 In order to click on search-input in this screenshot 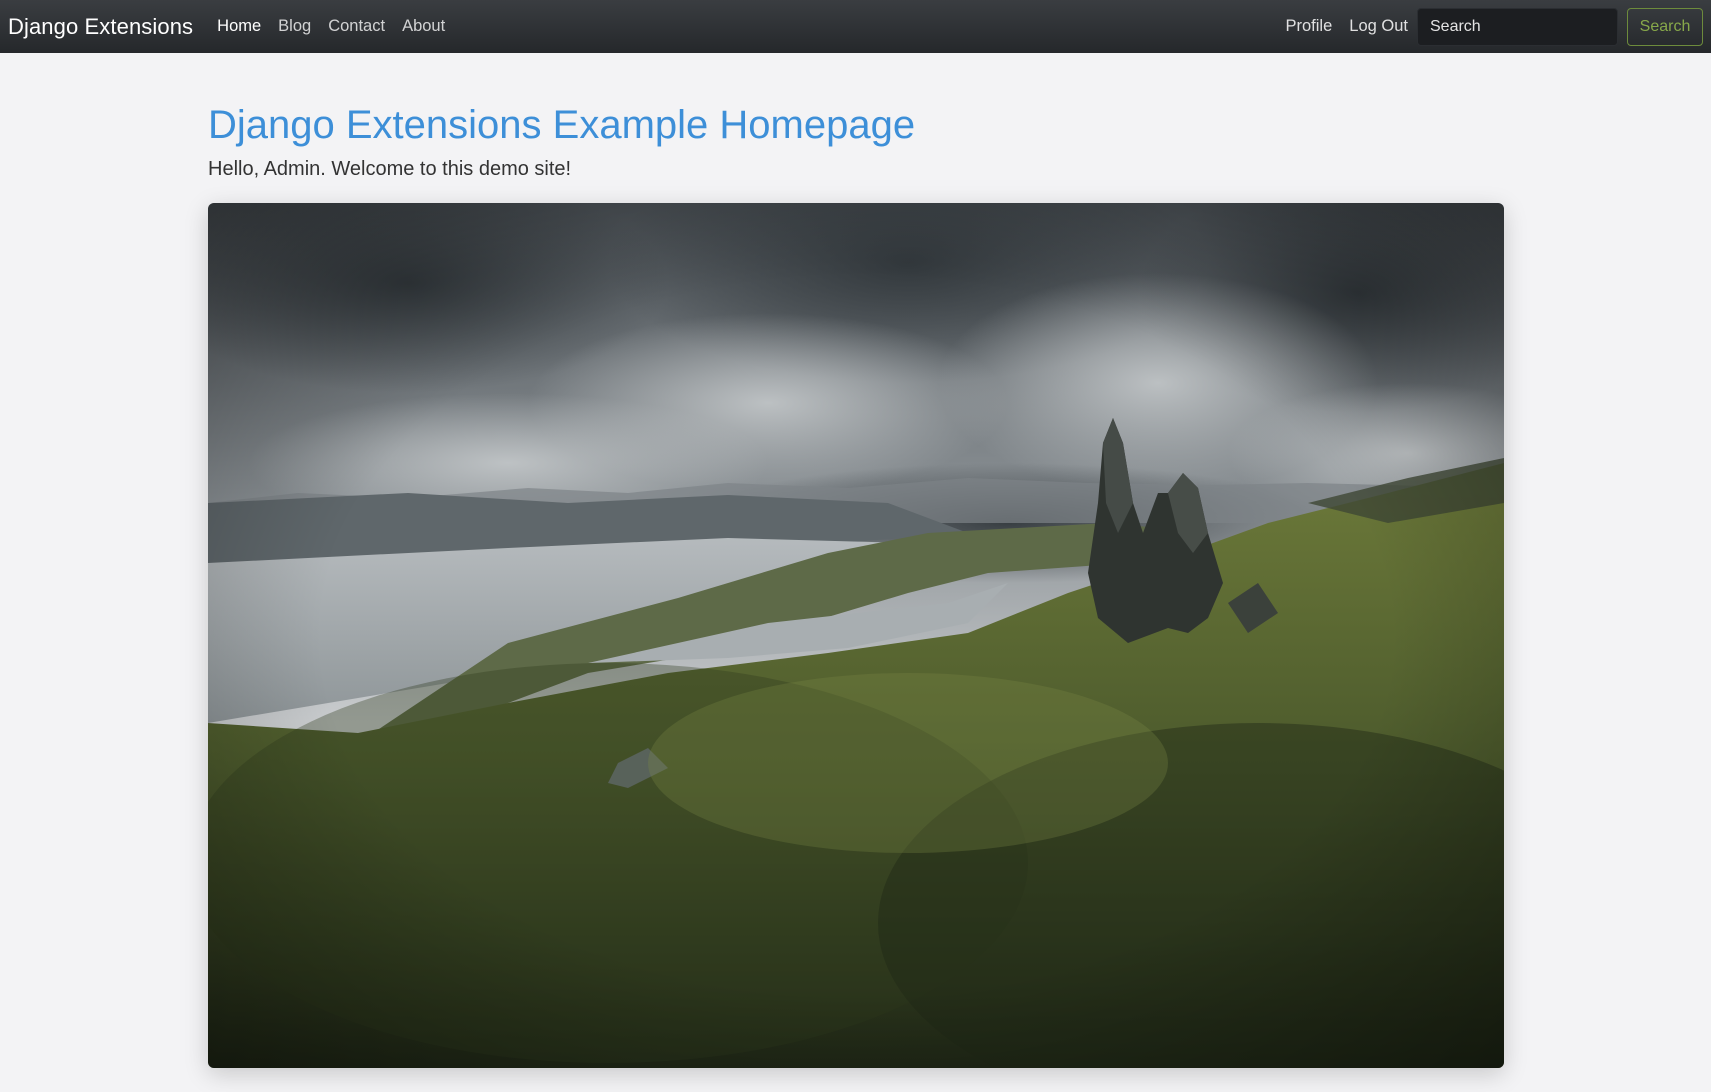, I will do `click(1517, 26)`.